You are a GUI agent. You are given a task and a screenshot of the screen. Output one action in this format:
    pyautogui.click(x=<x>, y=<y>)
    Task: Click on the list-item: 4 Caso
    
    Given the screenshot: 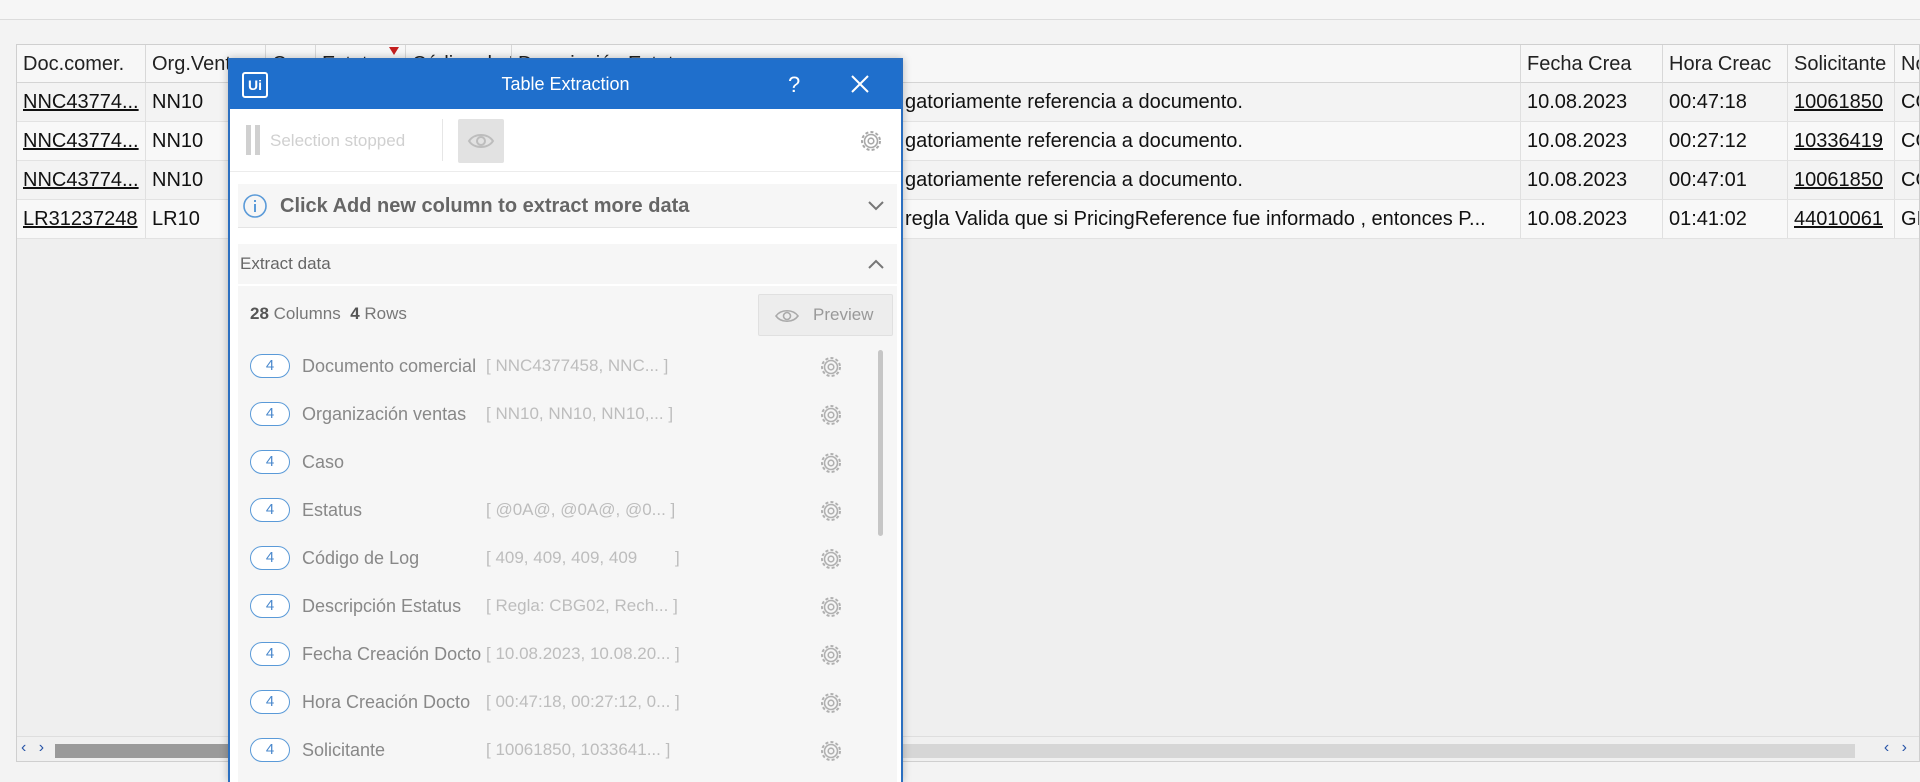 What is the action you would take?
    pyautogui.click(x=548, y=462)
    